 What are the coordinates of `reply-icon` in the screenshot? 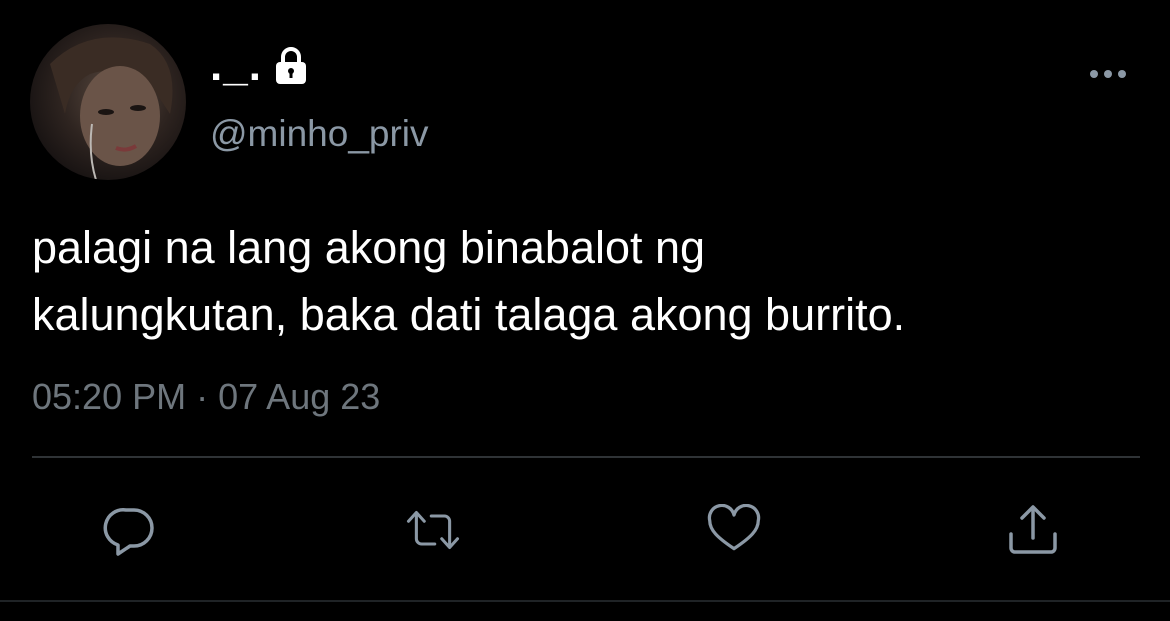 It's located at (128, 532).